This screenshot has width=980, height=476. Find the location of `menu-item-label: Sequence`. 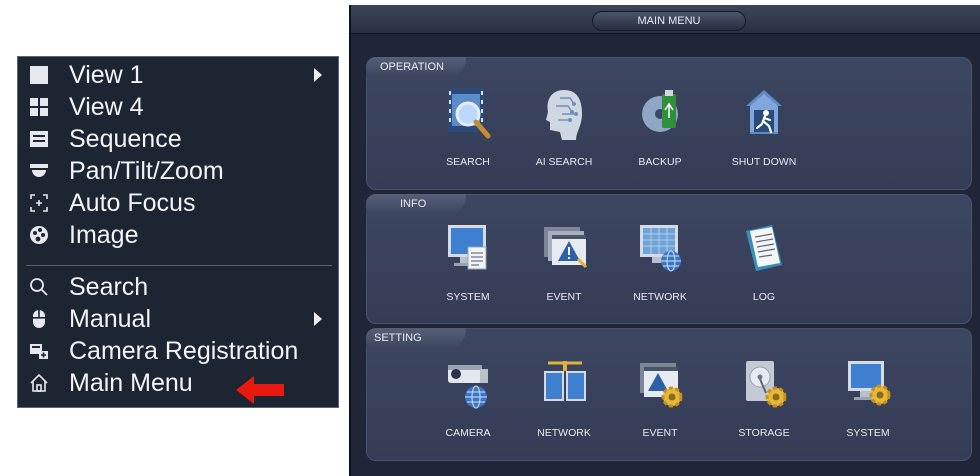

menu-item-label: Sequence is located at coordinates (125, 138).